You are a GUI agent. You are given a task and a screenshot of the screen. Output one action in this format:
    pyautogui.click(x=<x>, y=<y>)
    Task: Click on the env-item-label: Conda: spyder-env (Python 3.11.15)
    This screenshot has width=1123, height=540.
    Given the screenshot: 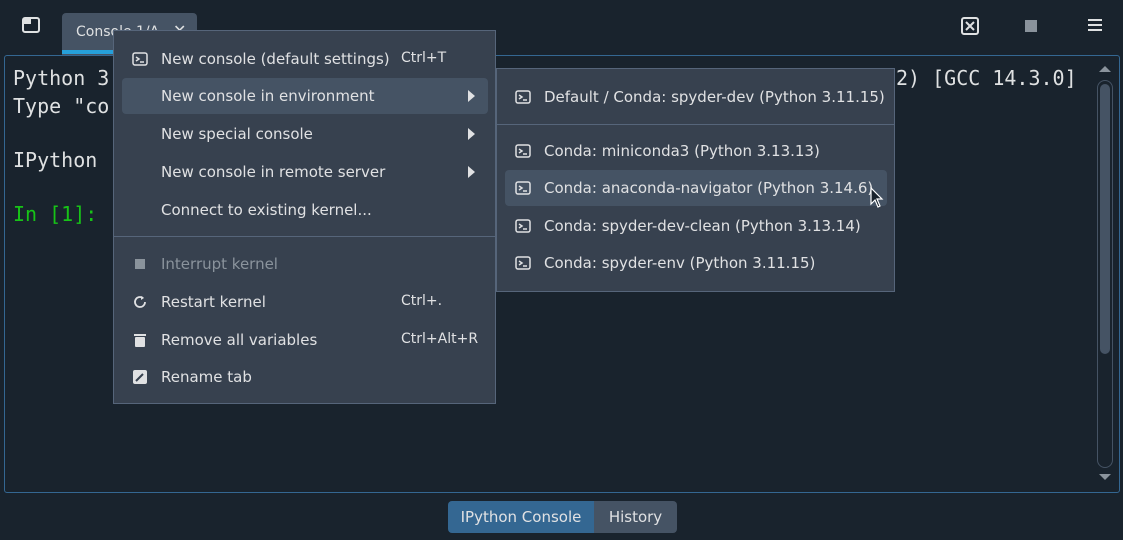 What is the action you would take?
    pyautogui.click(x=680, y=263)
    